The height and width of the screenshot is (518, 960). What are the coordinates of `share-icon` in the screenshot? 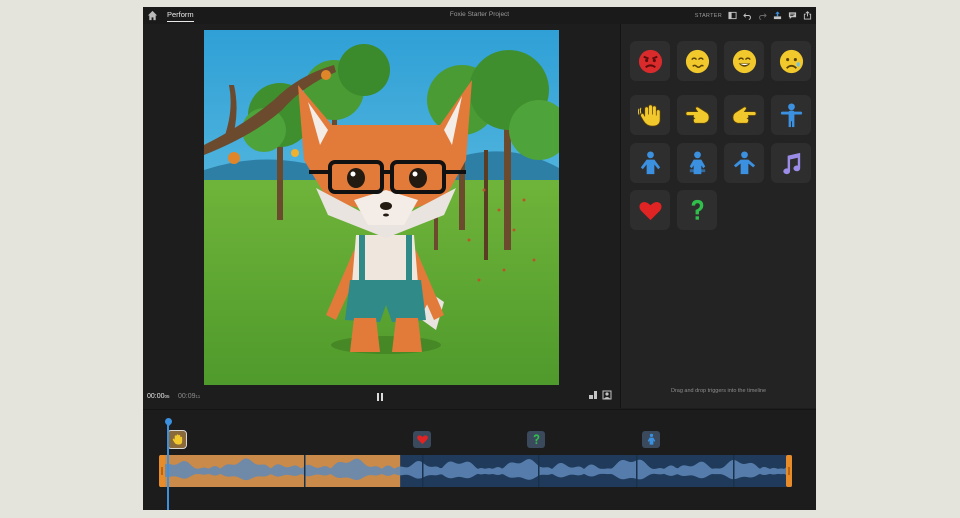 It's located at (807, 15).